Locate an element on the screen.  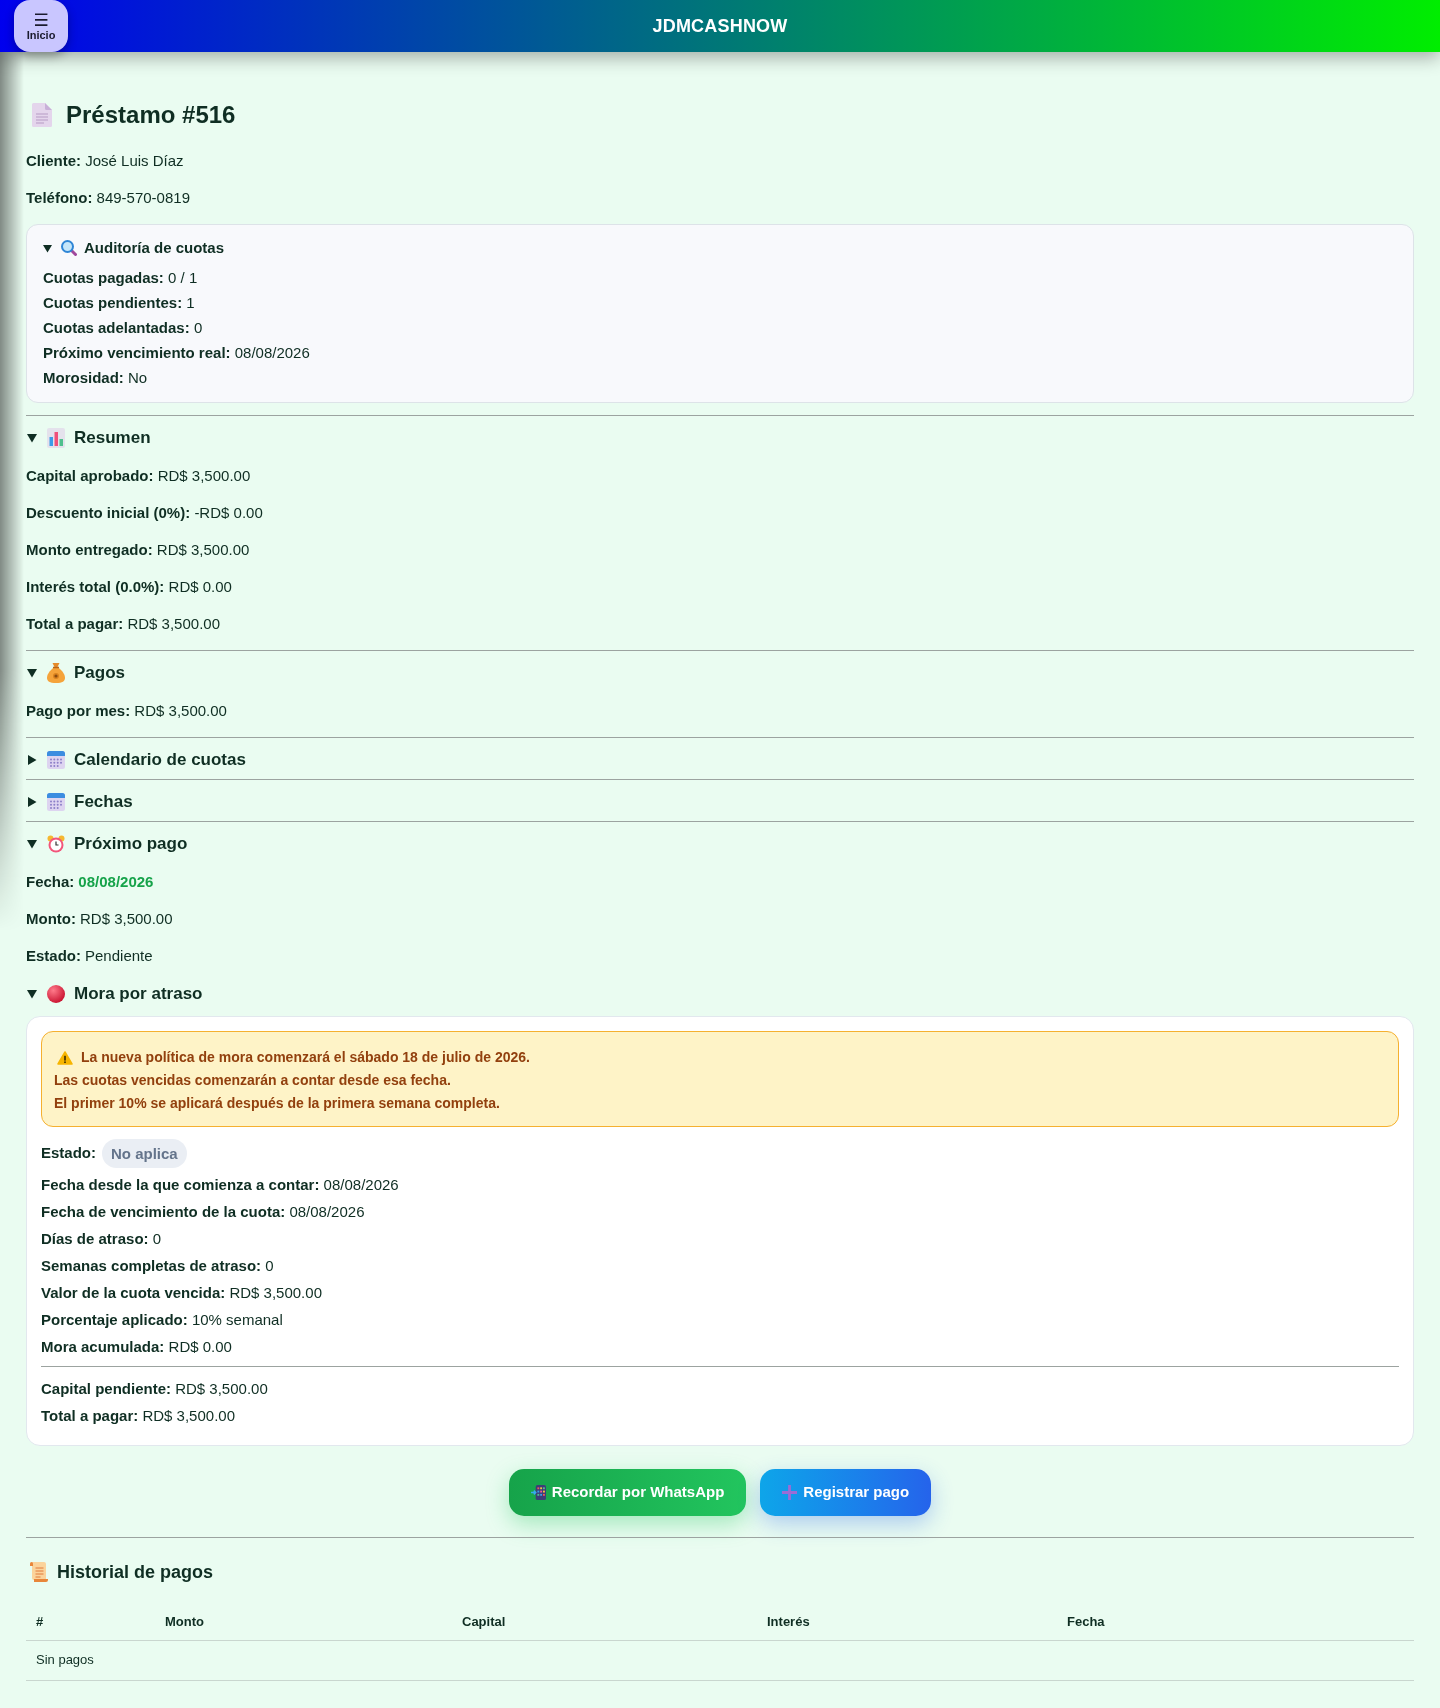
detail-text: Descuento inicial (0%): -RD$ 0.00 is located at coordinates (144, 513).